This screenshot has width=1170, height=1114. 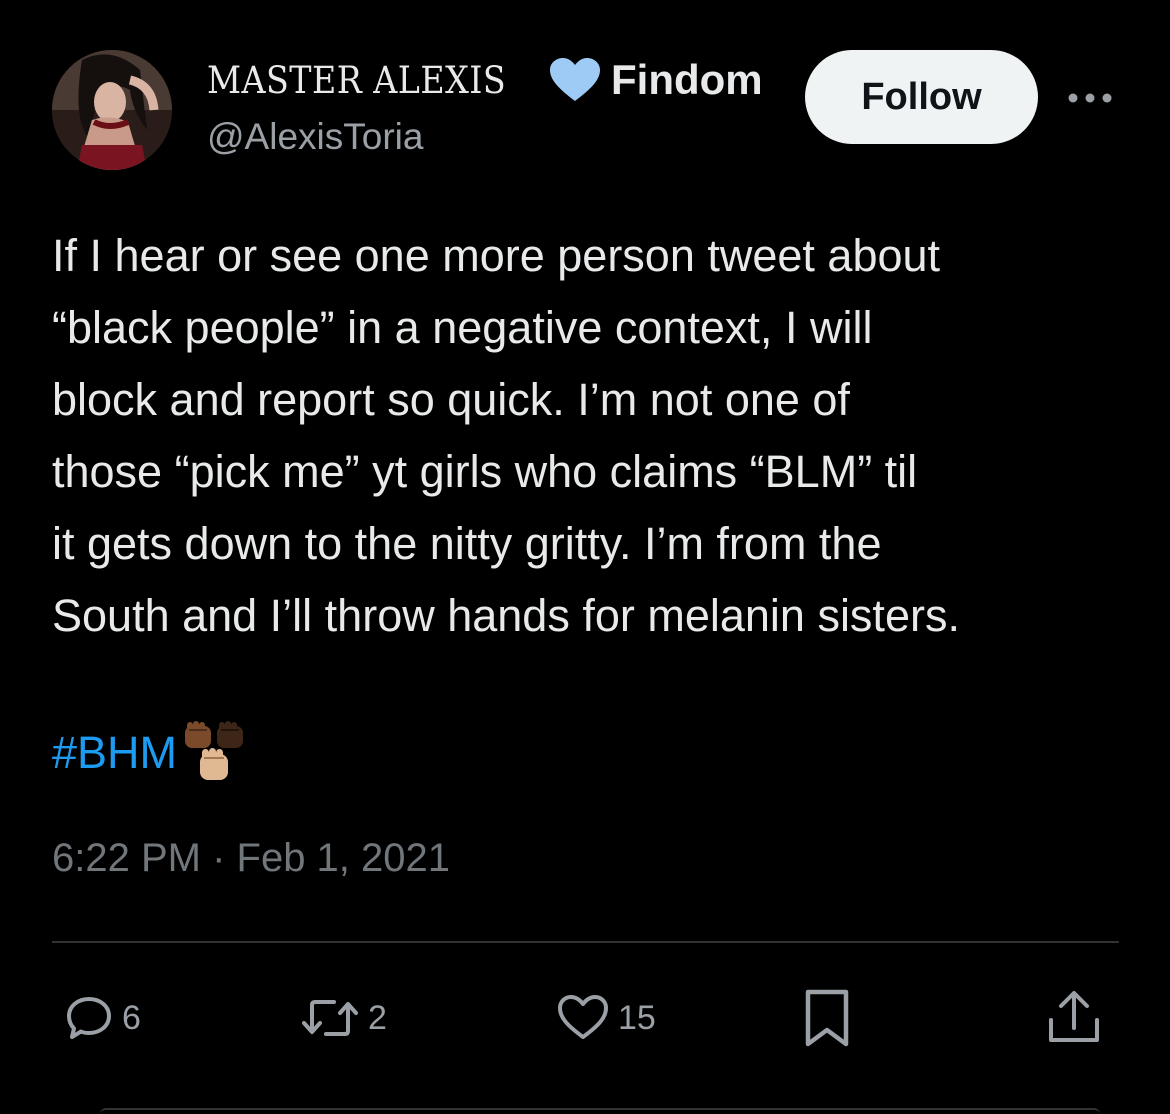 I want to click on follow-button: Follow, so click(x=921, y=97).